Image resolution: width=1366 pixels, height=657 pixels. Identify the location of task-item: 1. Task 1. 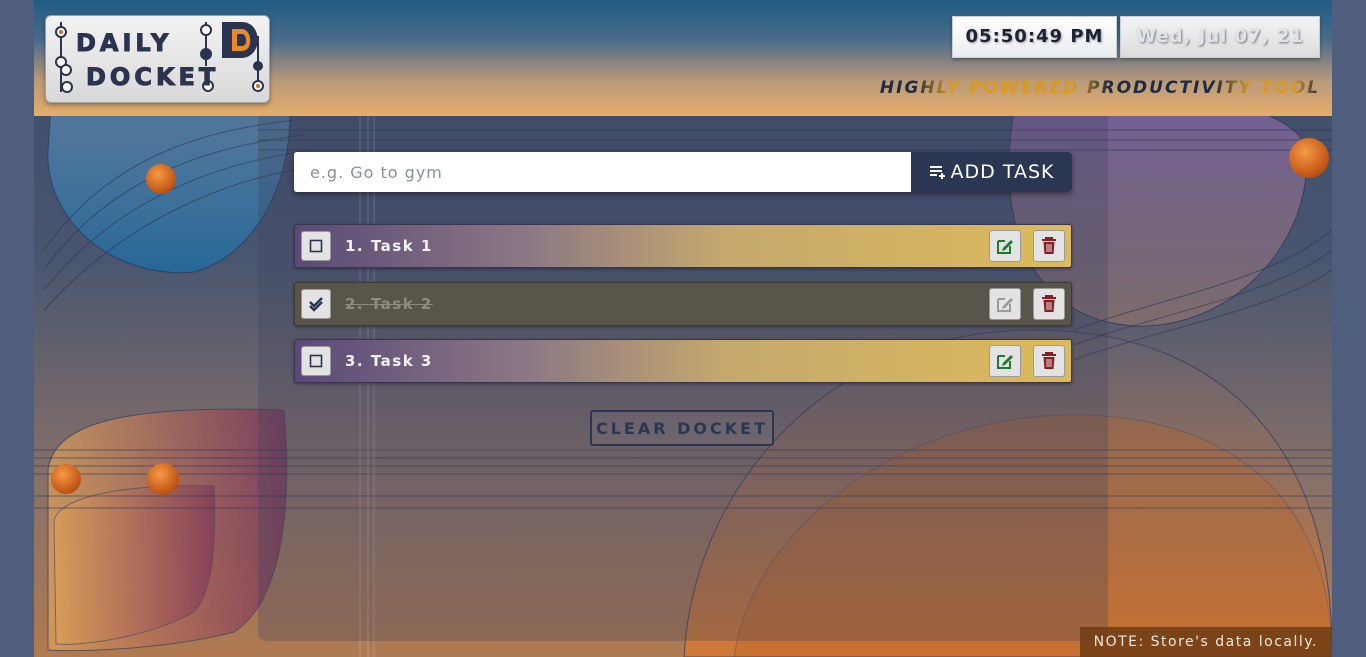
(683, 246).